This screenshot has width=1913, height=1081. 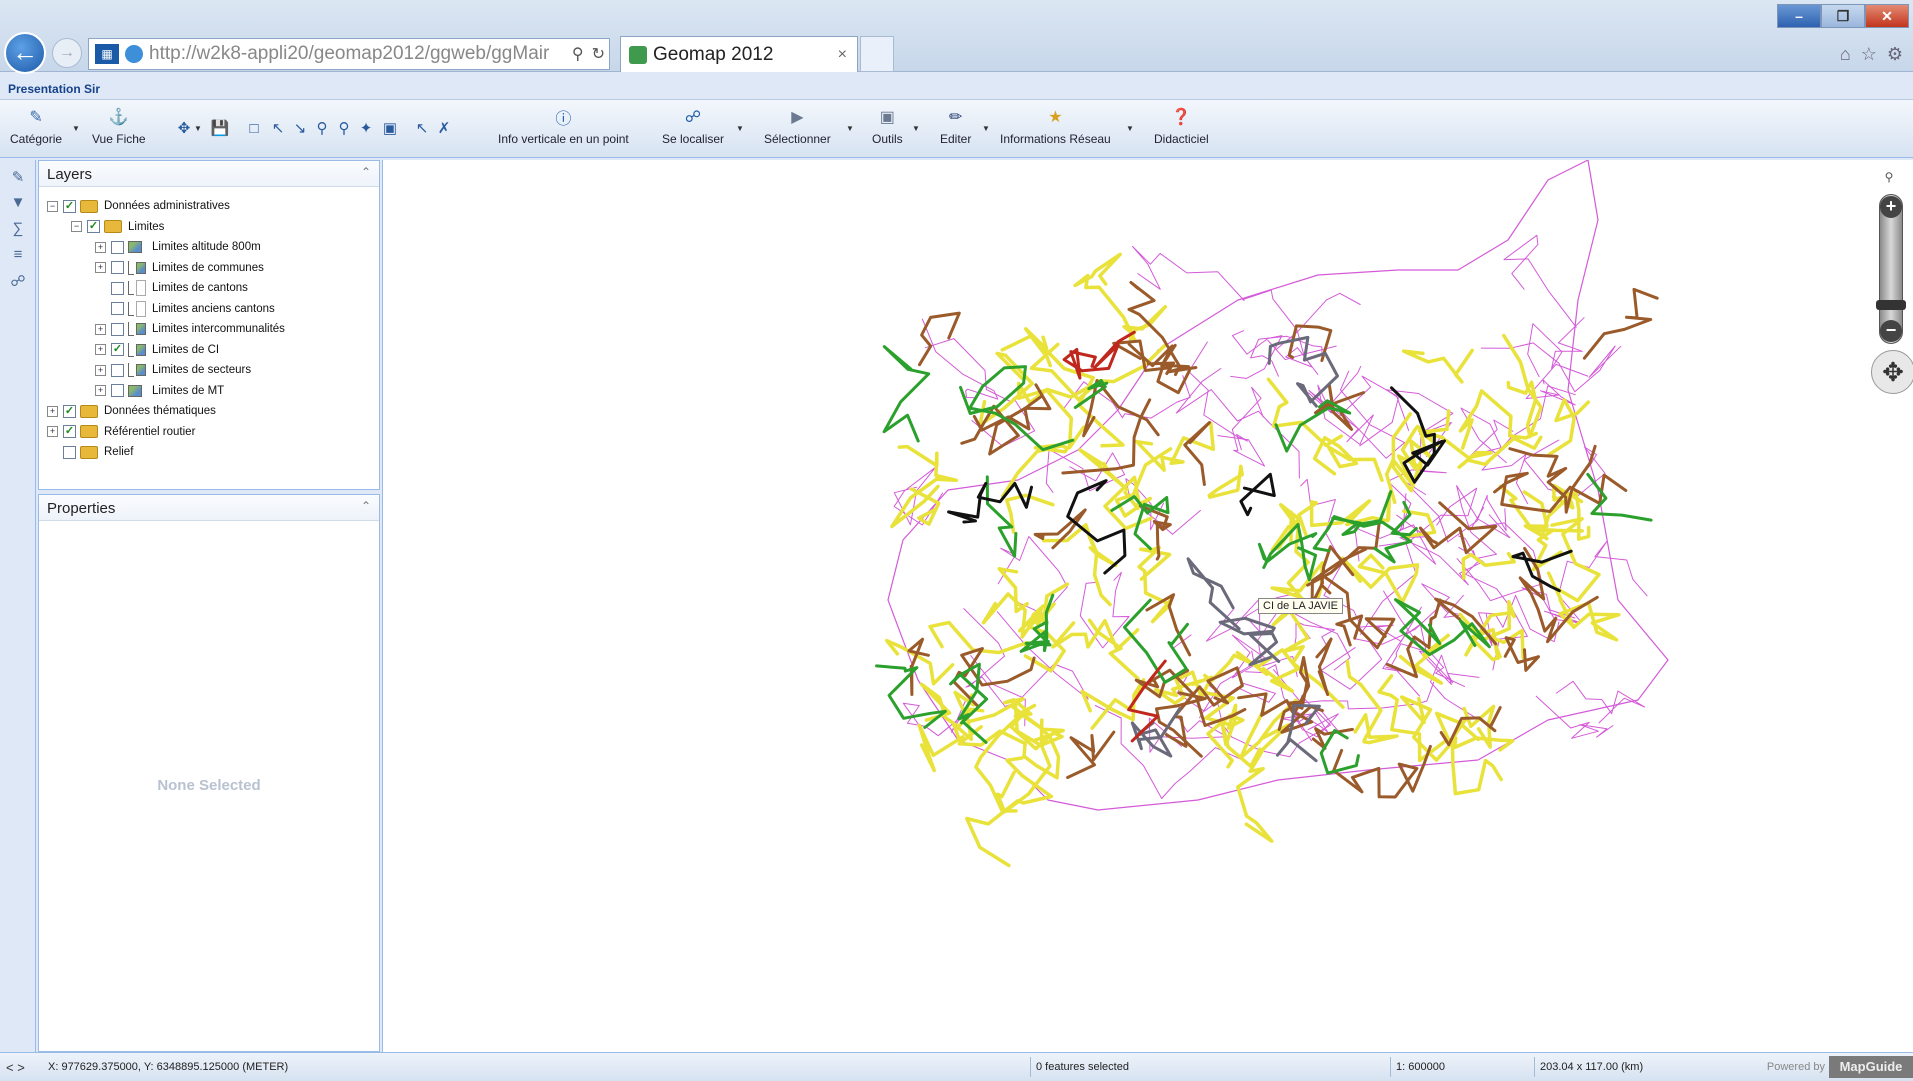 I want to click on select-icon: ↖, so click(x=422, y=128).